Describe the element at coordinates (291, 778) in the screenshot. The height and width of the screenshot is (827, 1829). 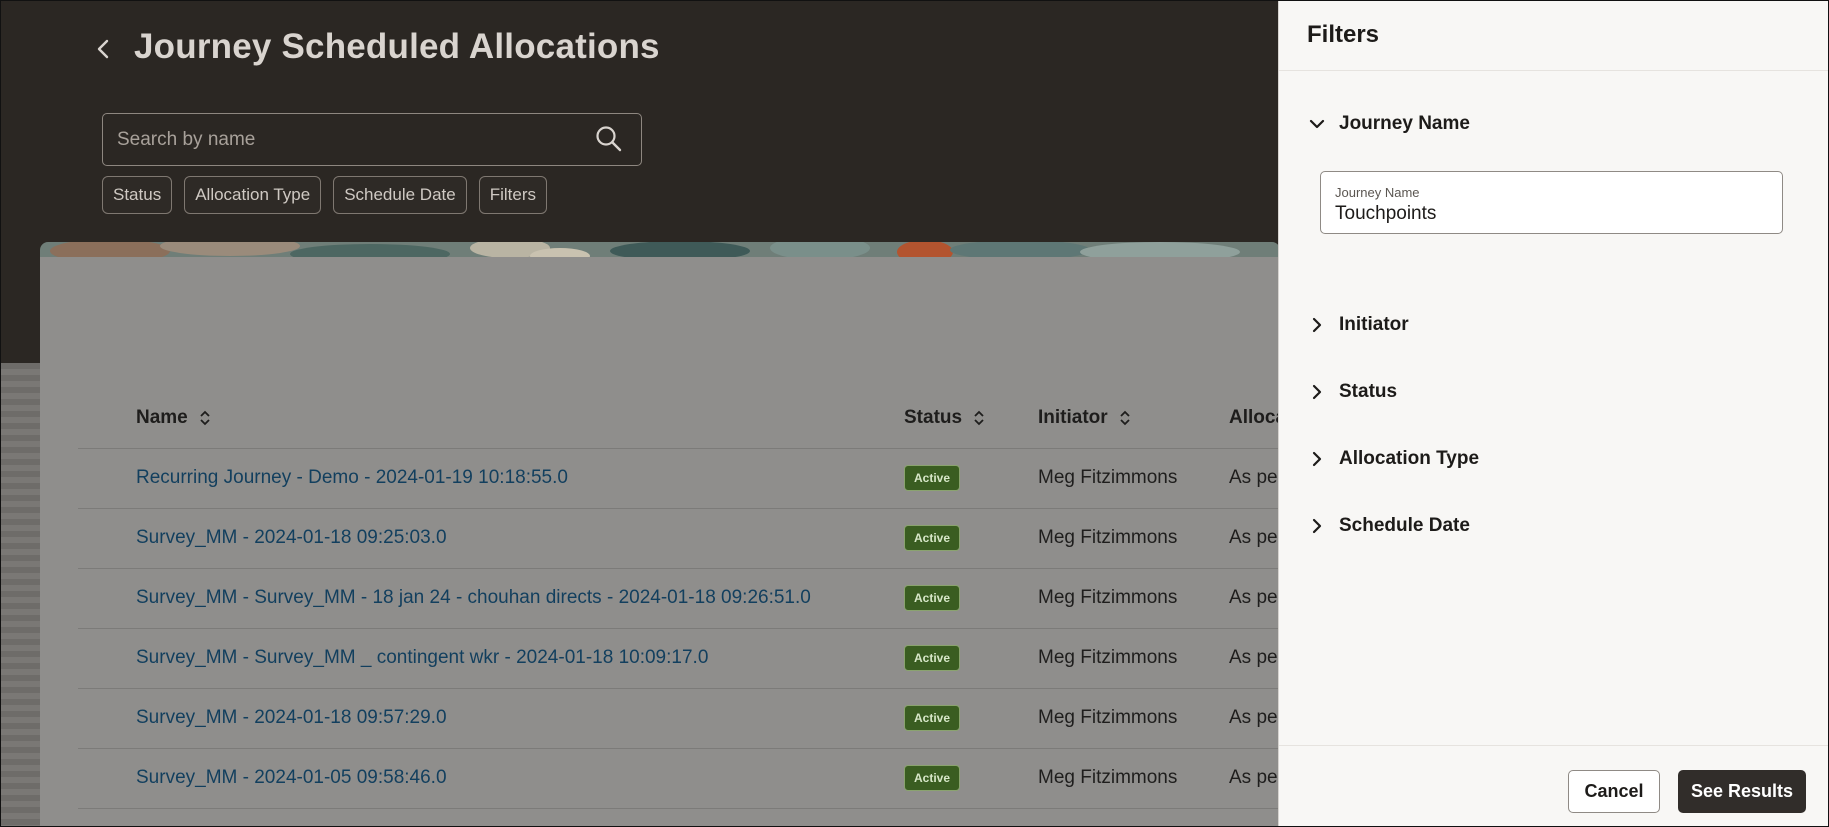
I see `row-name-link: Survey_MM - 2024-01-05 09:58:46.0` at that location.